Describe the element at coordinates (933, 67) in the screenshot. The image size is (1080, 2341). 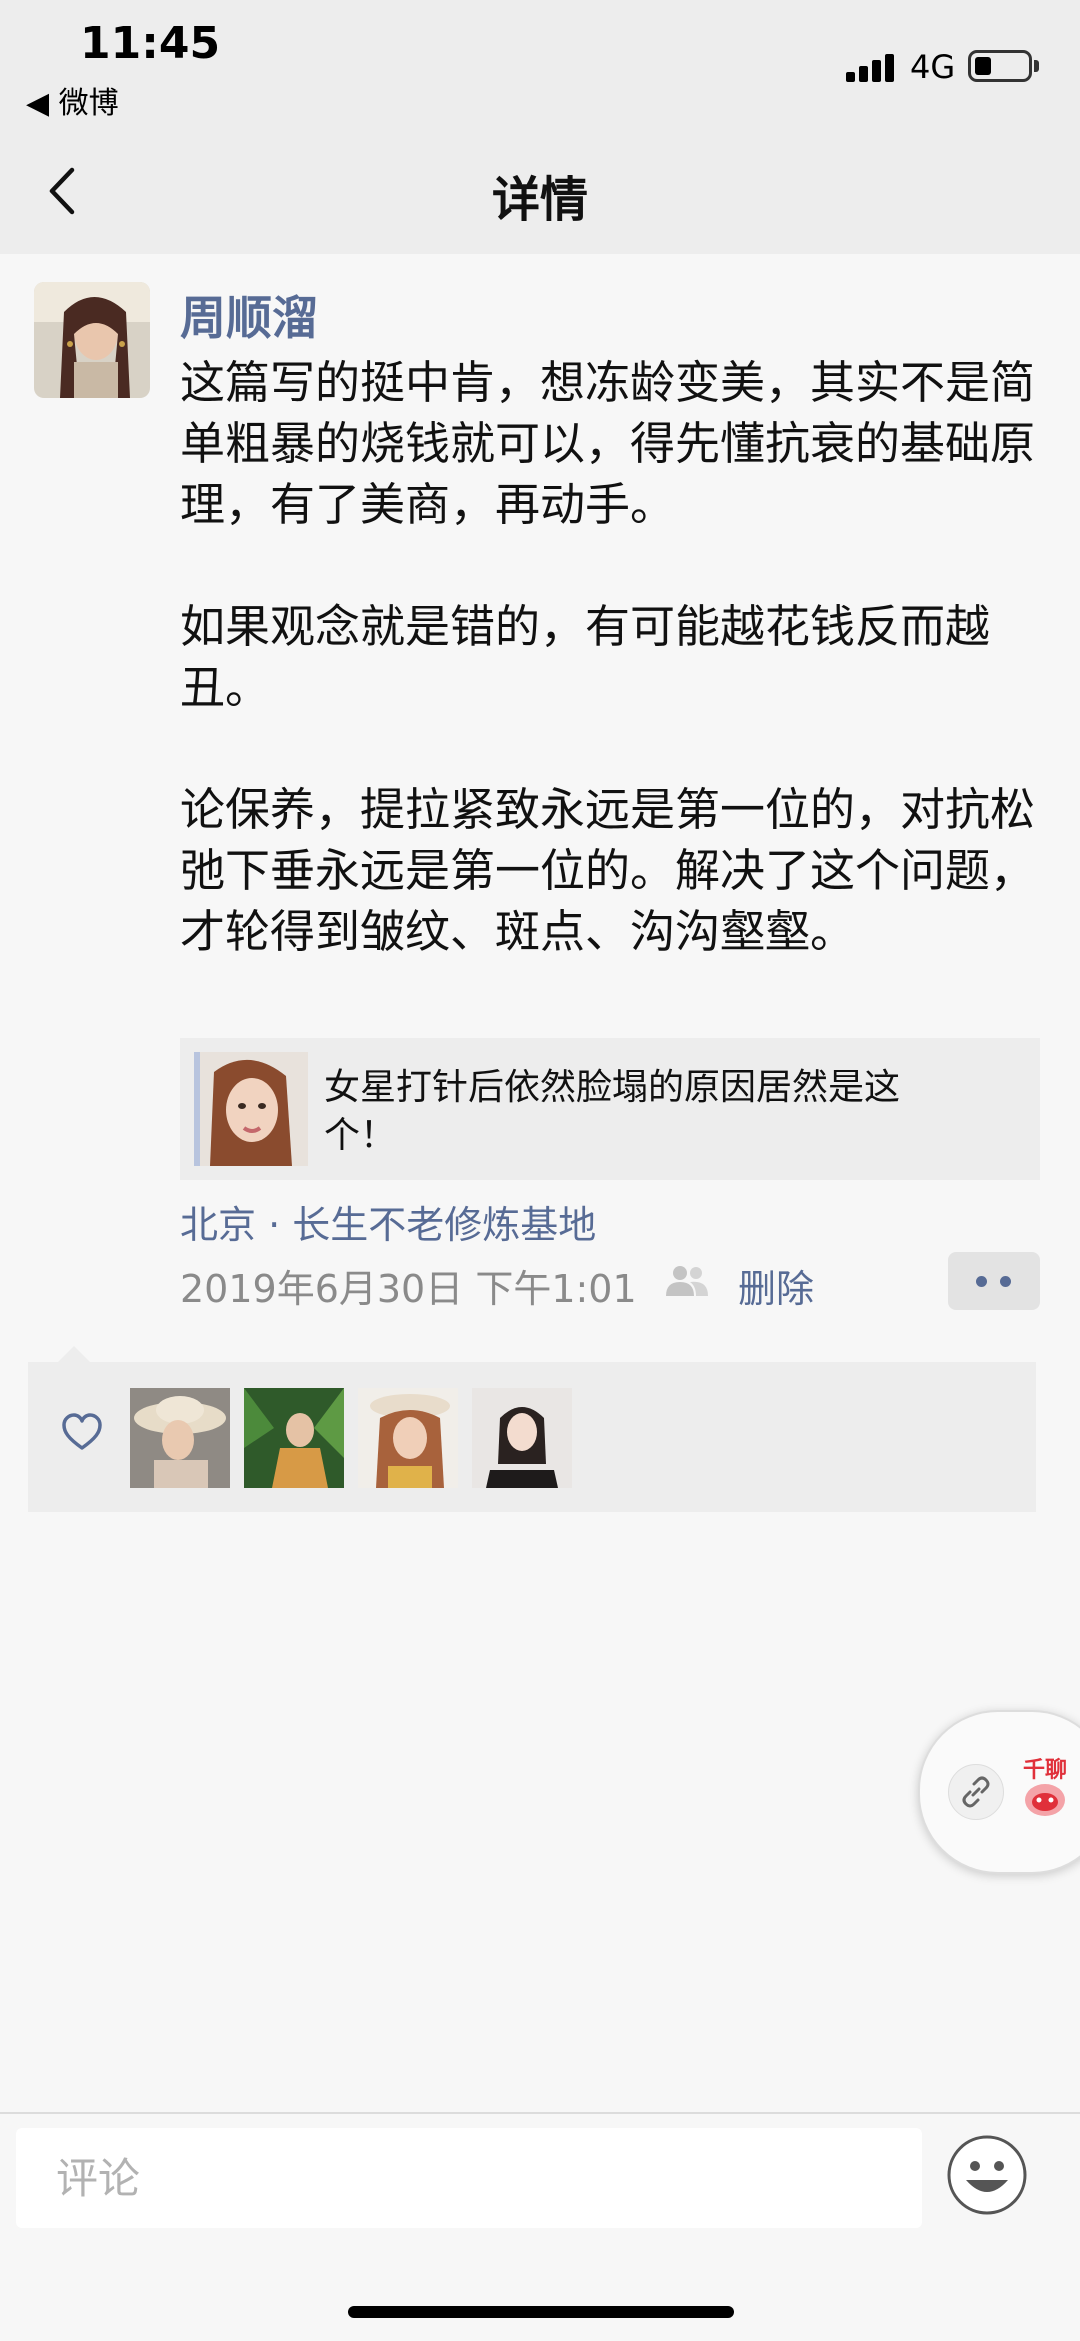
I see `network-type: 4G` at that location.